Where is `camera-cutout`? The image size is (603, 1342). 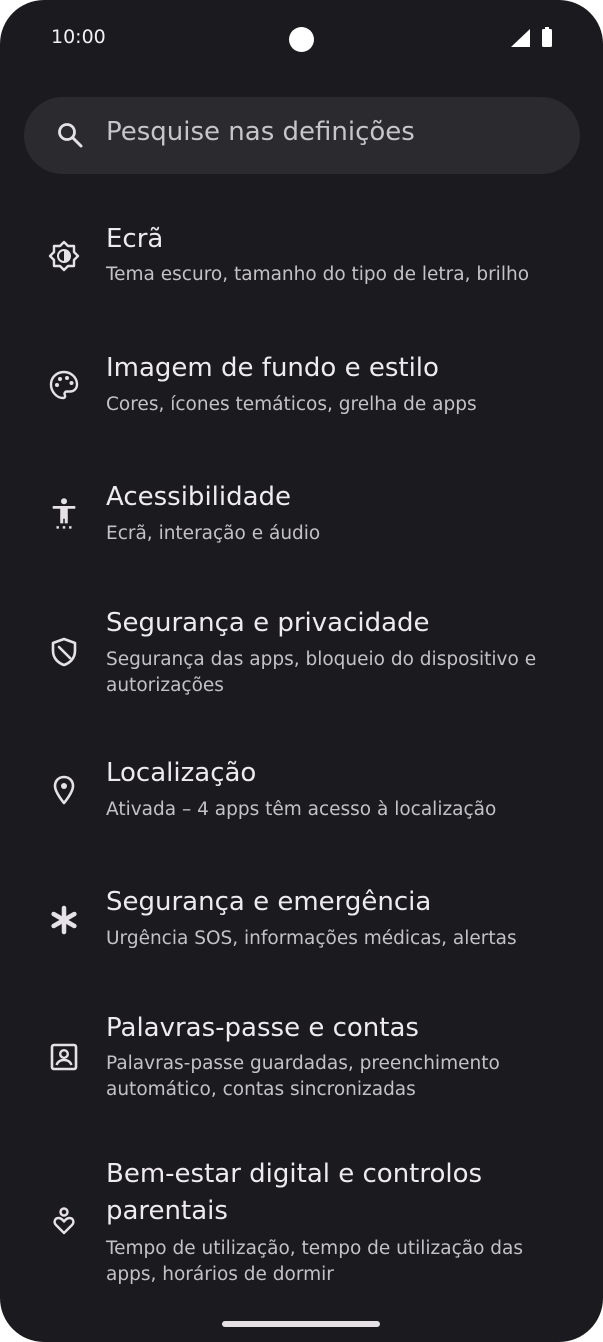
camera-cutout is located at coordinates (301, 39).